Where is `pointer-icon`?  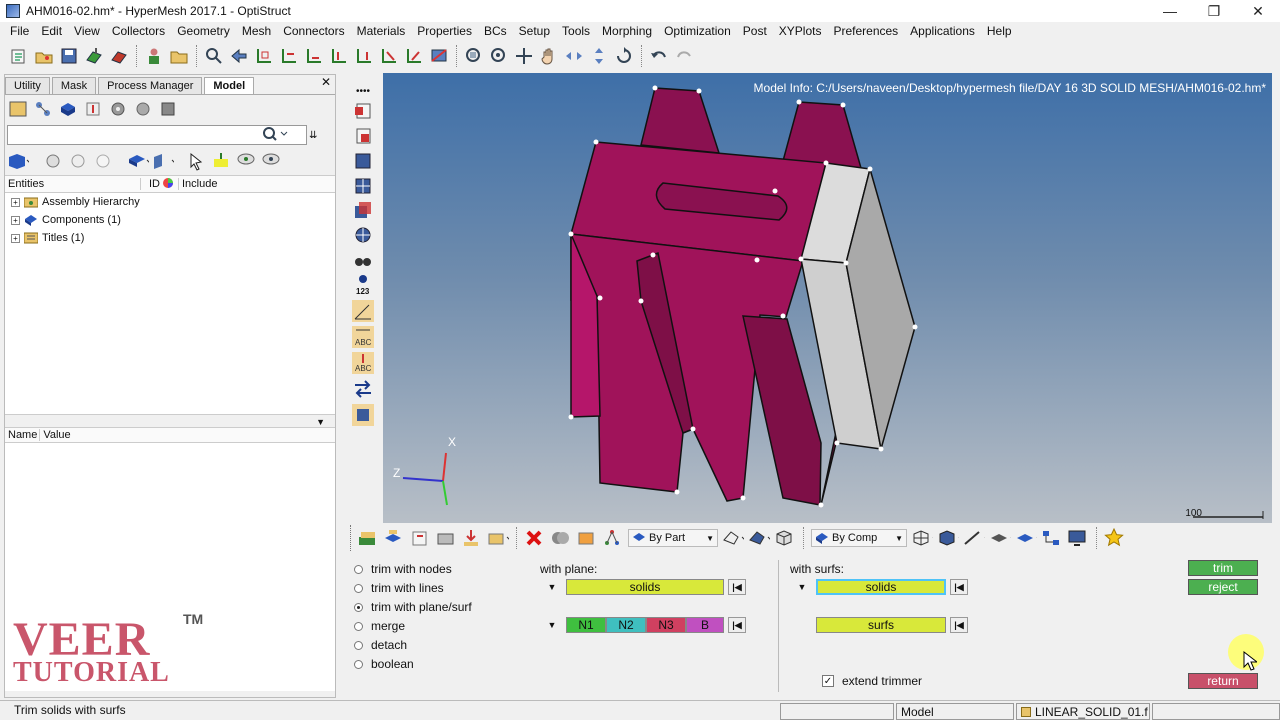
pointer-icon is located at coordinates (196, 161).